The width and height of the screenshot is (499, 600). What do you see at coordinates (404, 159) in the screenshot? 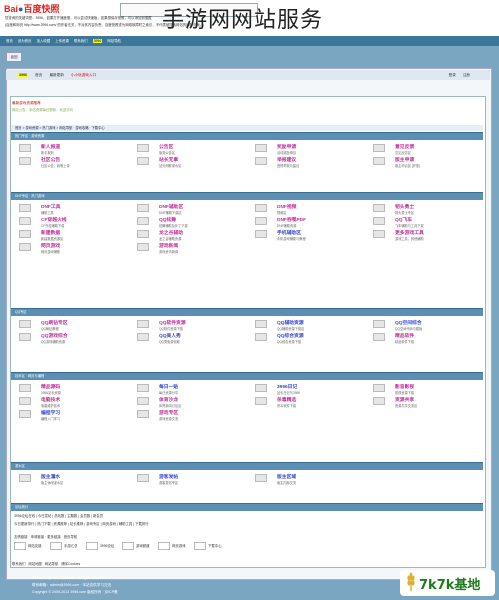
I see `forum-title: 版主申请` at bounding box center [404, 159].